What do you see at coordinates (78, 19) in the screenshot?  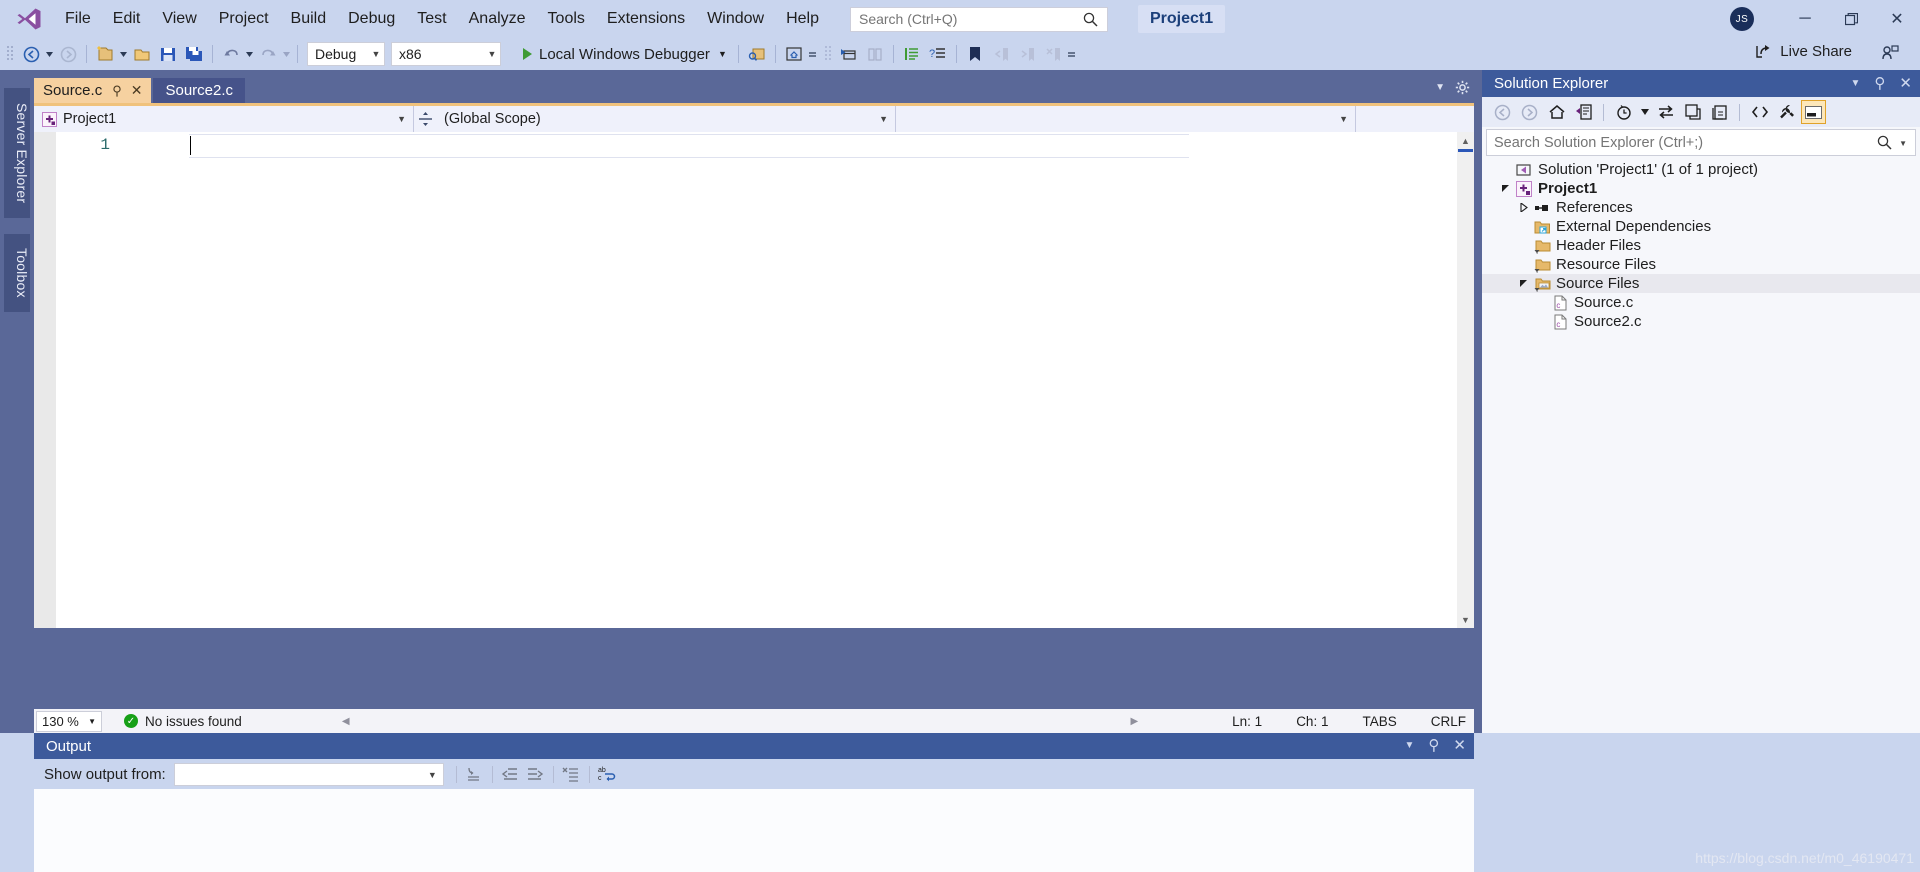 I see `menu-item-file: File` at bounding box center [78, 19].